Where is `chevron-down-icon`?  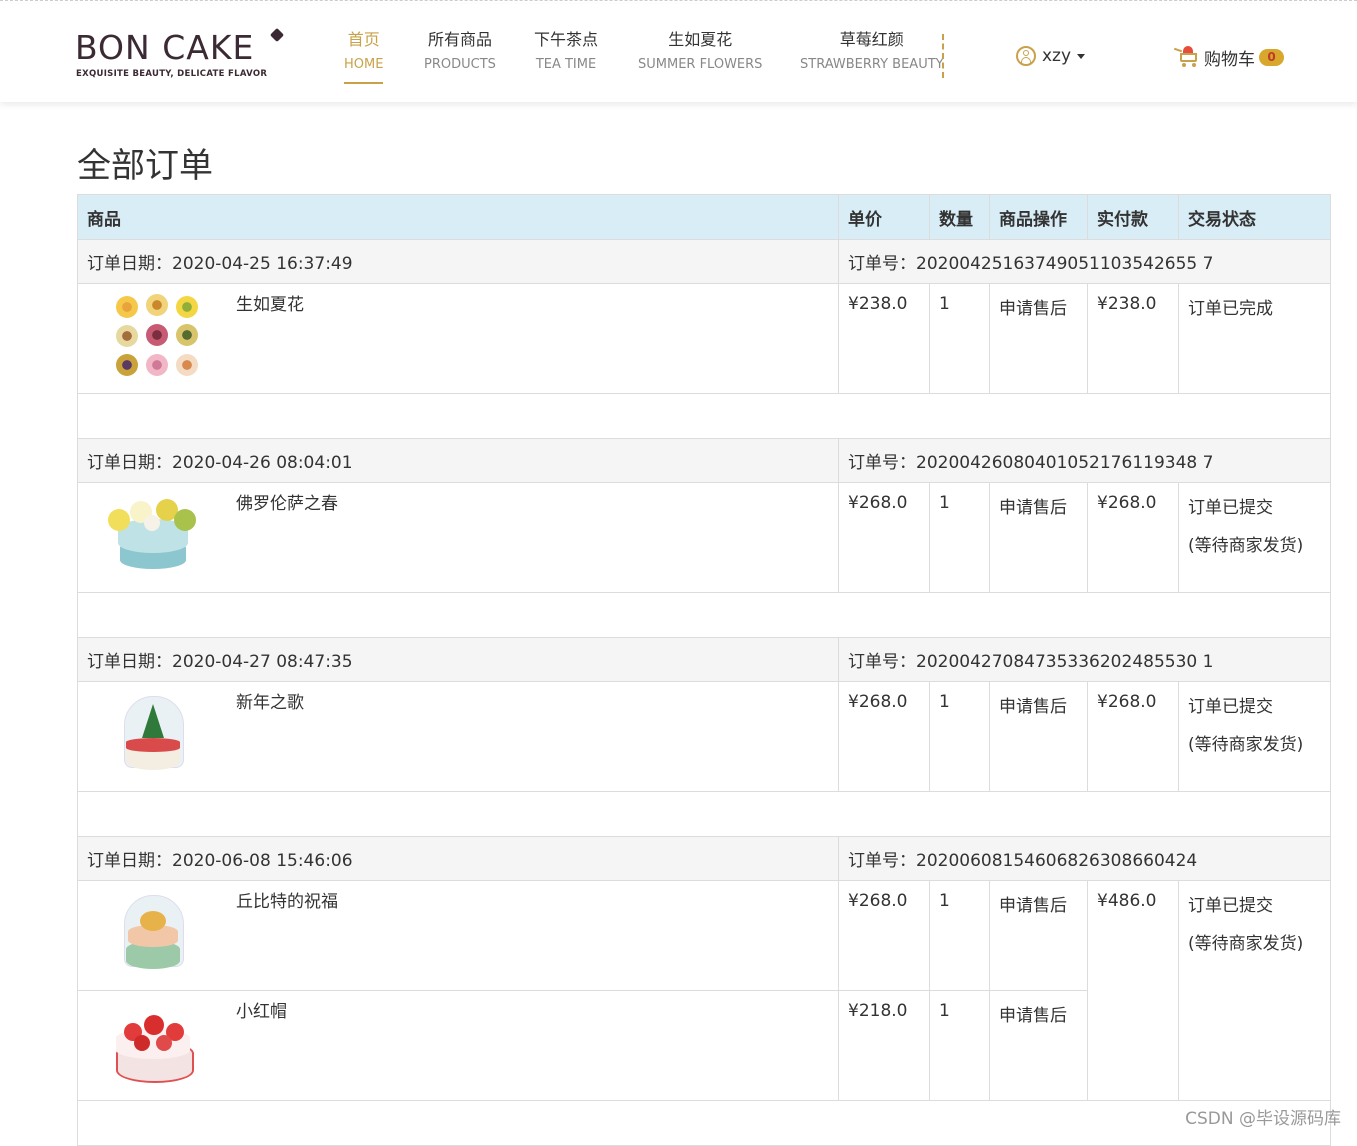 chevron-down-icon is located at coordinates (1081, 56).